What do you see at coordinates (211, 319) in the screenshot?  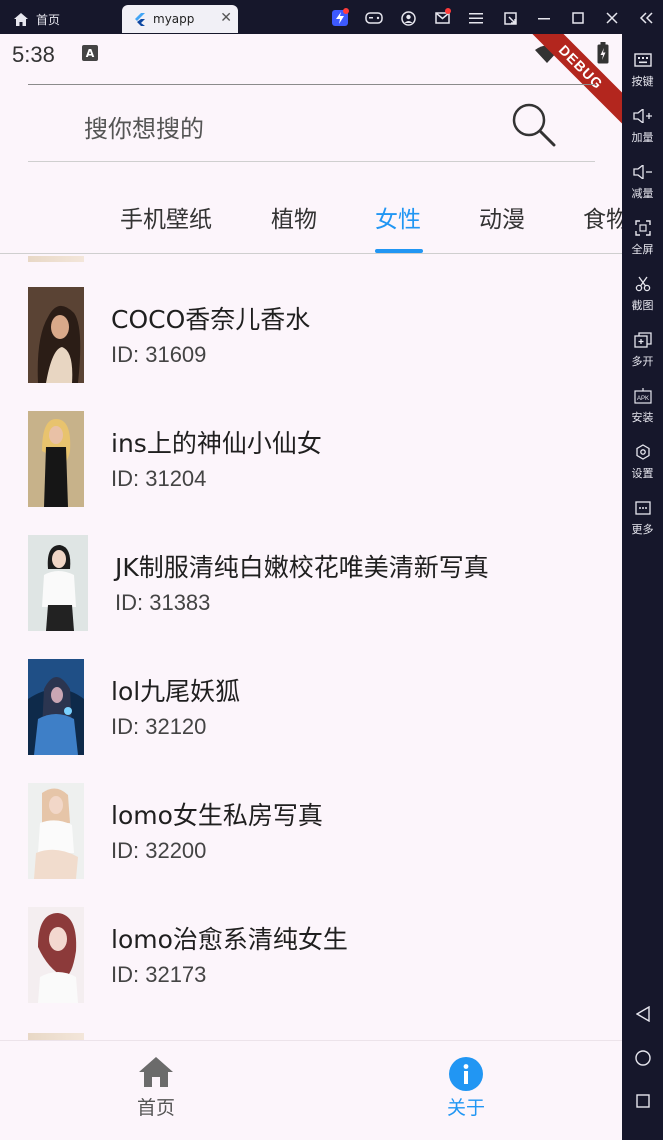 I see `item-title: COCO香奈儿香水` at bounding box center [211, 319].